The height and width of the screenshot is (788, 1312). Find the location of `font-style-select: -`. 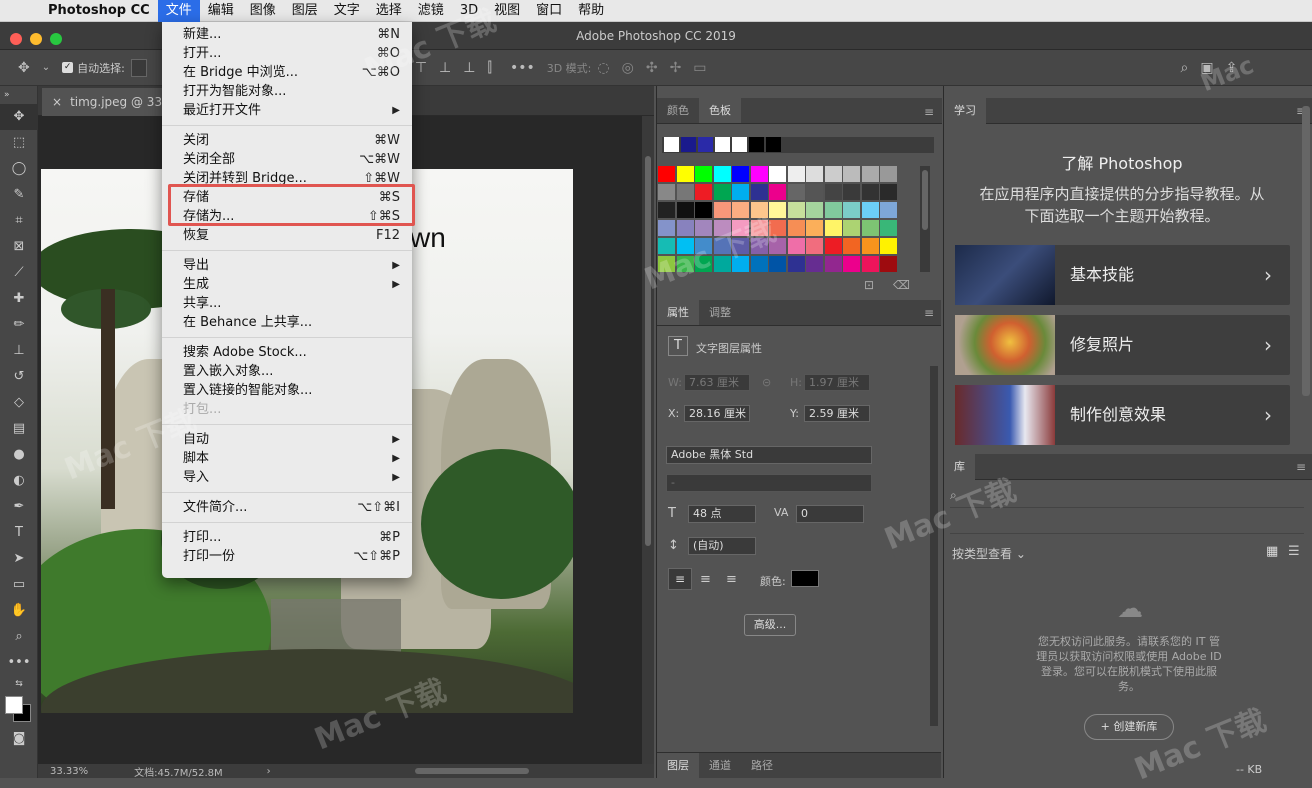

font-style-select: - is located at coordinates (769, 483).